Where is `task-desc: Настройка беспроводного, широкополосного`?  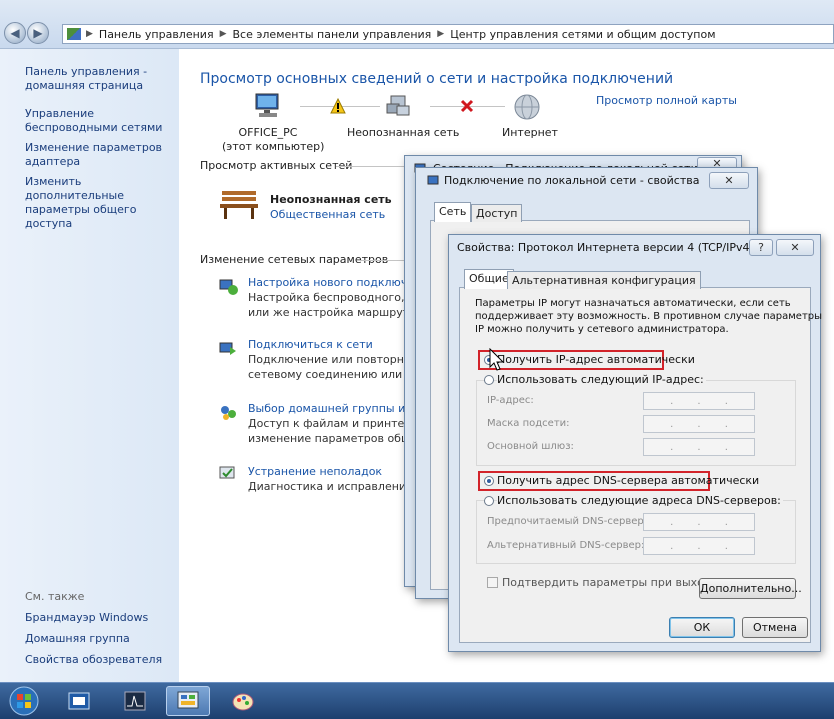
task-desc: Настройка беспроводного, широкополосного is located at coordinates (327, 297).